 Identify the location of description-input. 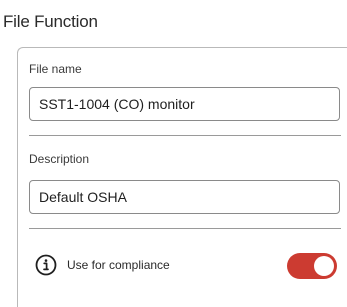
(184, 197).